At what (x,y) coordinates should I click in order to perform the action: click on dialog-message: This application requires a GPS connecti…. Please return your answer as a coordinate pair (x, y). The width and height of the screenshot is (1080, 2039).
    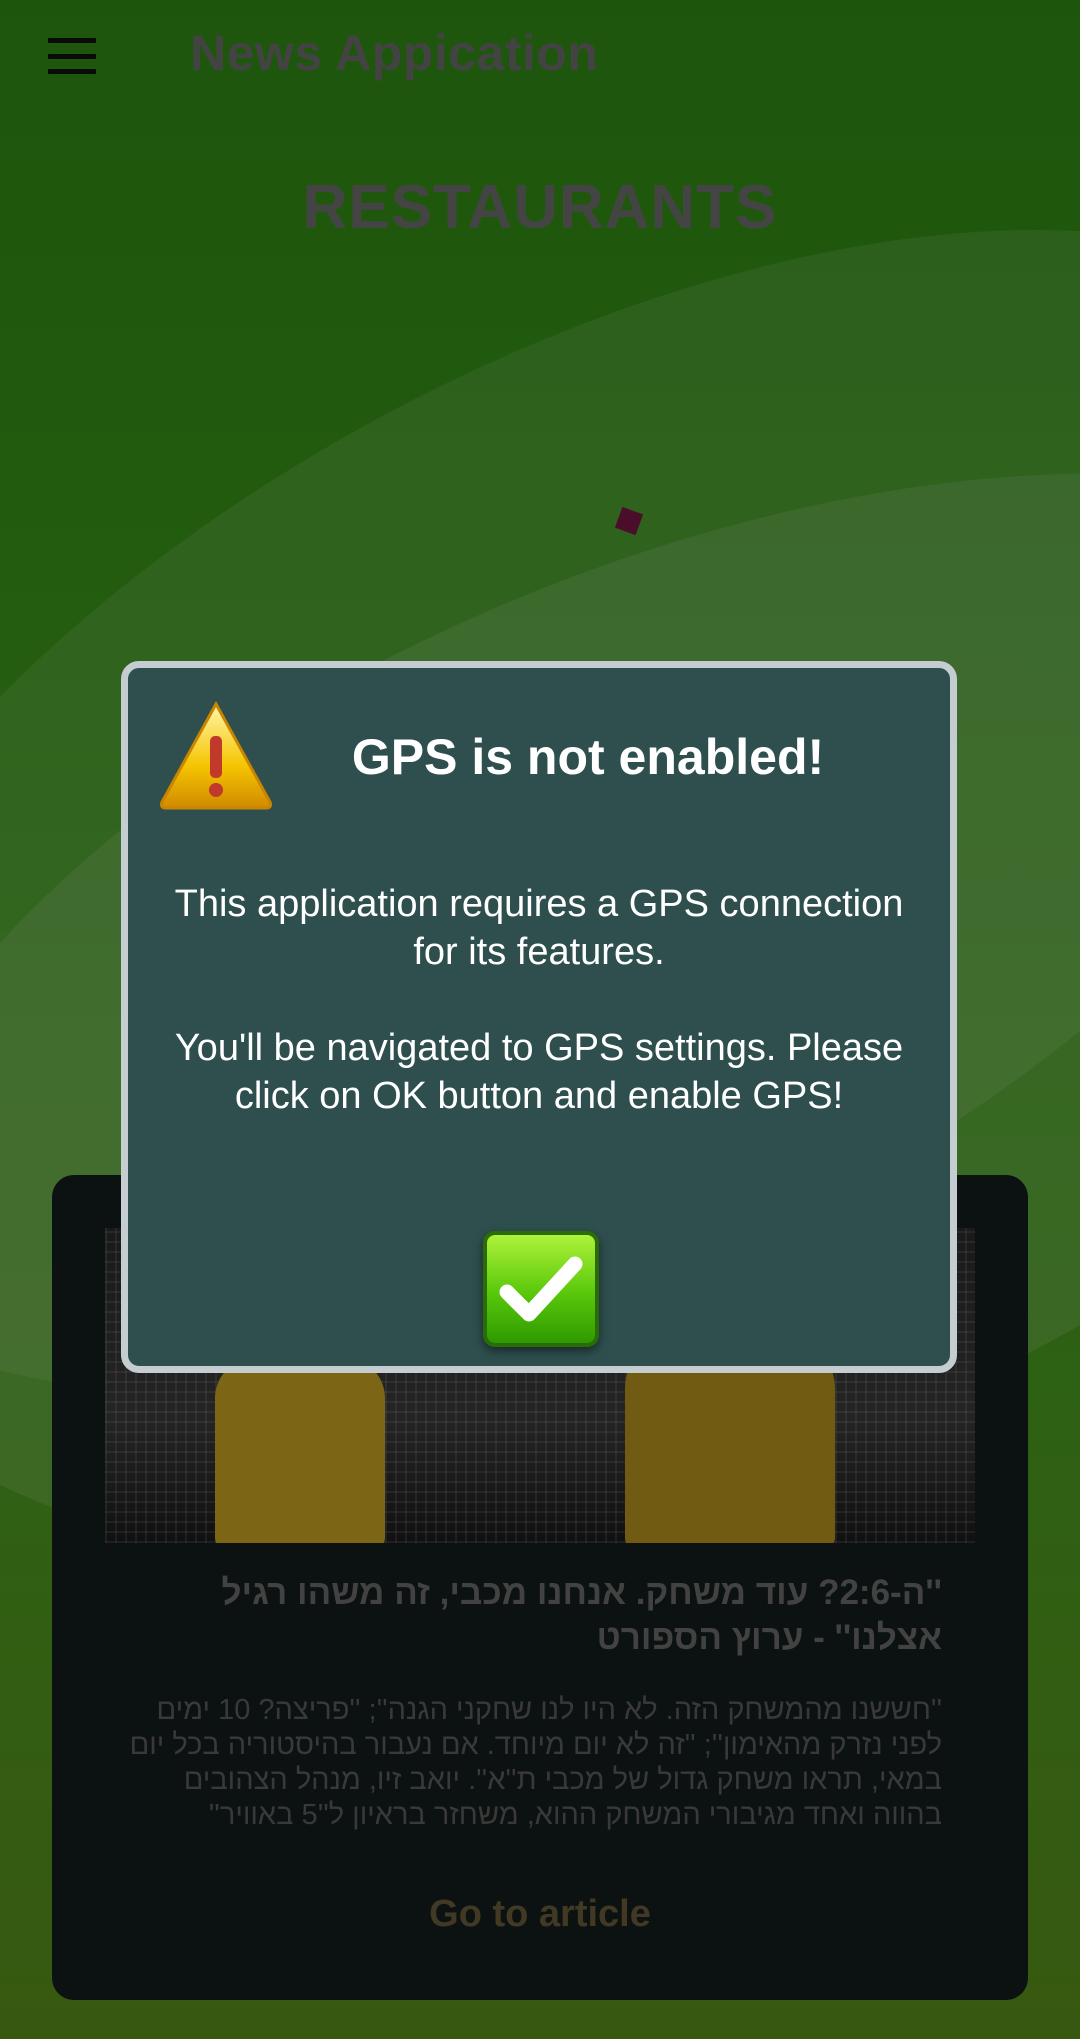
    Looking at the image, I should click on (539, 1000).